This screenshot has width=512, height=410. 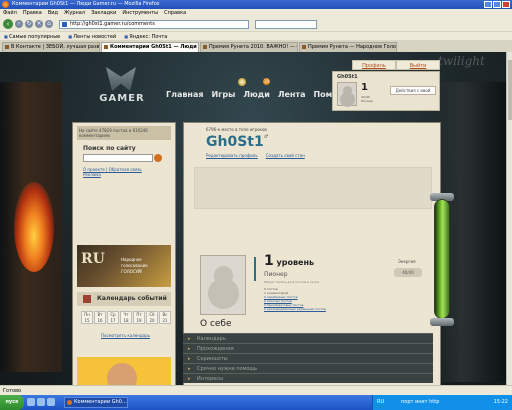 What do you see at coordinates (124, 266) in the screenshot?
I see `vote-banner: RU Народное голосование ГОЛОСУЙ!` at bounding box center [124, 266].